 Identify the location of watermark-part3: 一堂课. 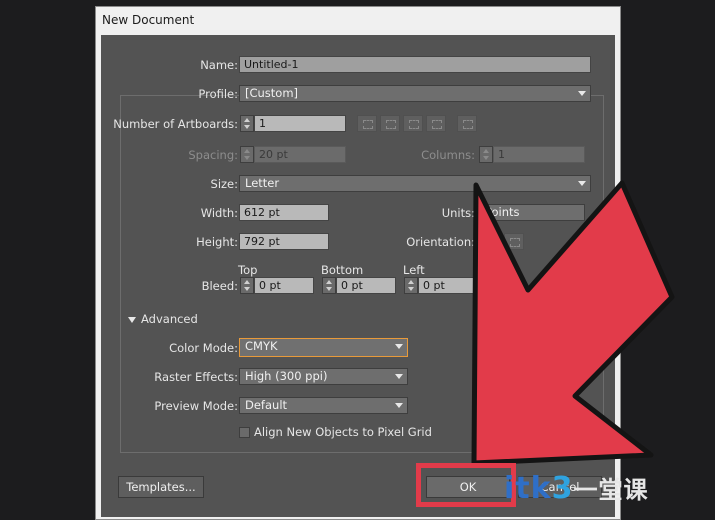
(611, 490).